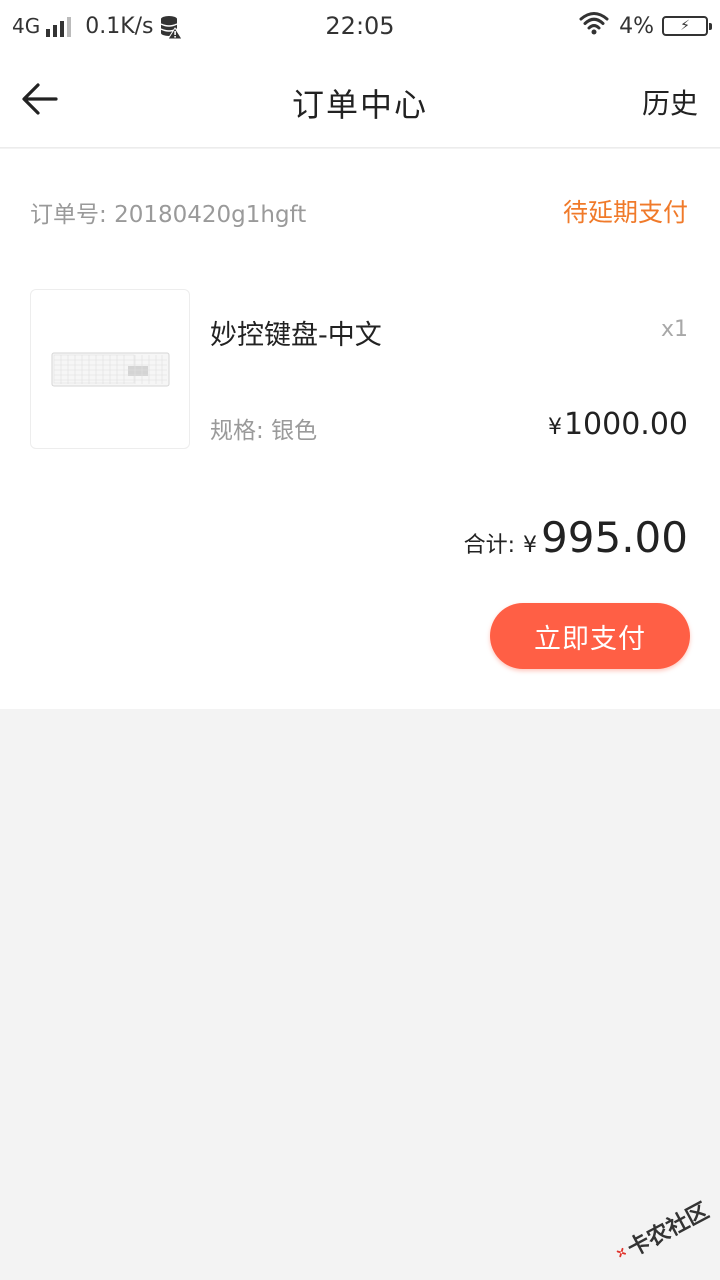 The width and height of the screenshot is (720, 1280). What do you see at coordinates (625, 424) in the screenshot?
I see `product-price-value: 1000.00` at bounding box center [625, 424].